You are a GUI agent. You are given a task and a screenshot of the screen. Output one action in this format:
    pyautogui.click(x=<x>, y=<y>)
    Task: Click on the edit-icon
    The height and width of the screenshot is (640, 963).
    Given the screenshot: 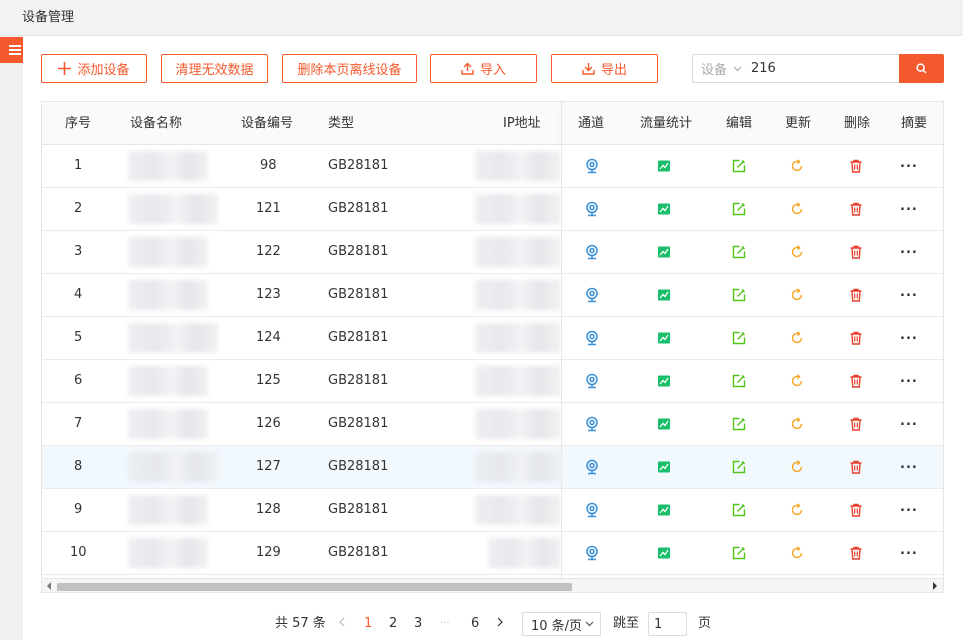 What is the action you would take?
    pyautogui.click(x=739, y=168)
    